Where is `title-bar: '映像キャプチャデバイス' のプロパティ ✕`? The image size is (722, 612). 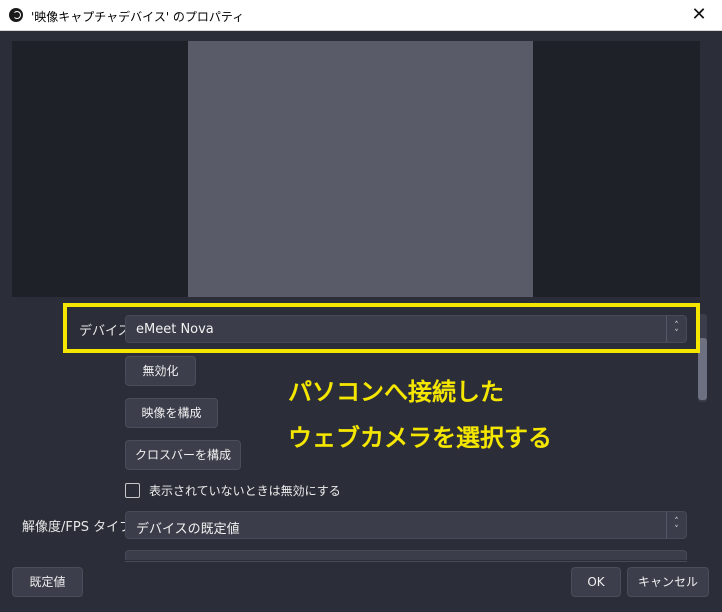
title-bar: '映像キャプチャデバイス' のプロパティ ✕ is located at coordinates (361, 15).